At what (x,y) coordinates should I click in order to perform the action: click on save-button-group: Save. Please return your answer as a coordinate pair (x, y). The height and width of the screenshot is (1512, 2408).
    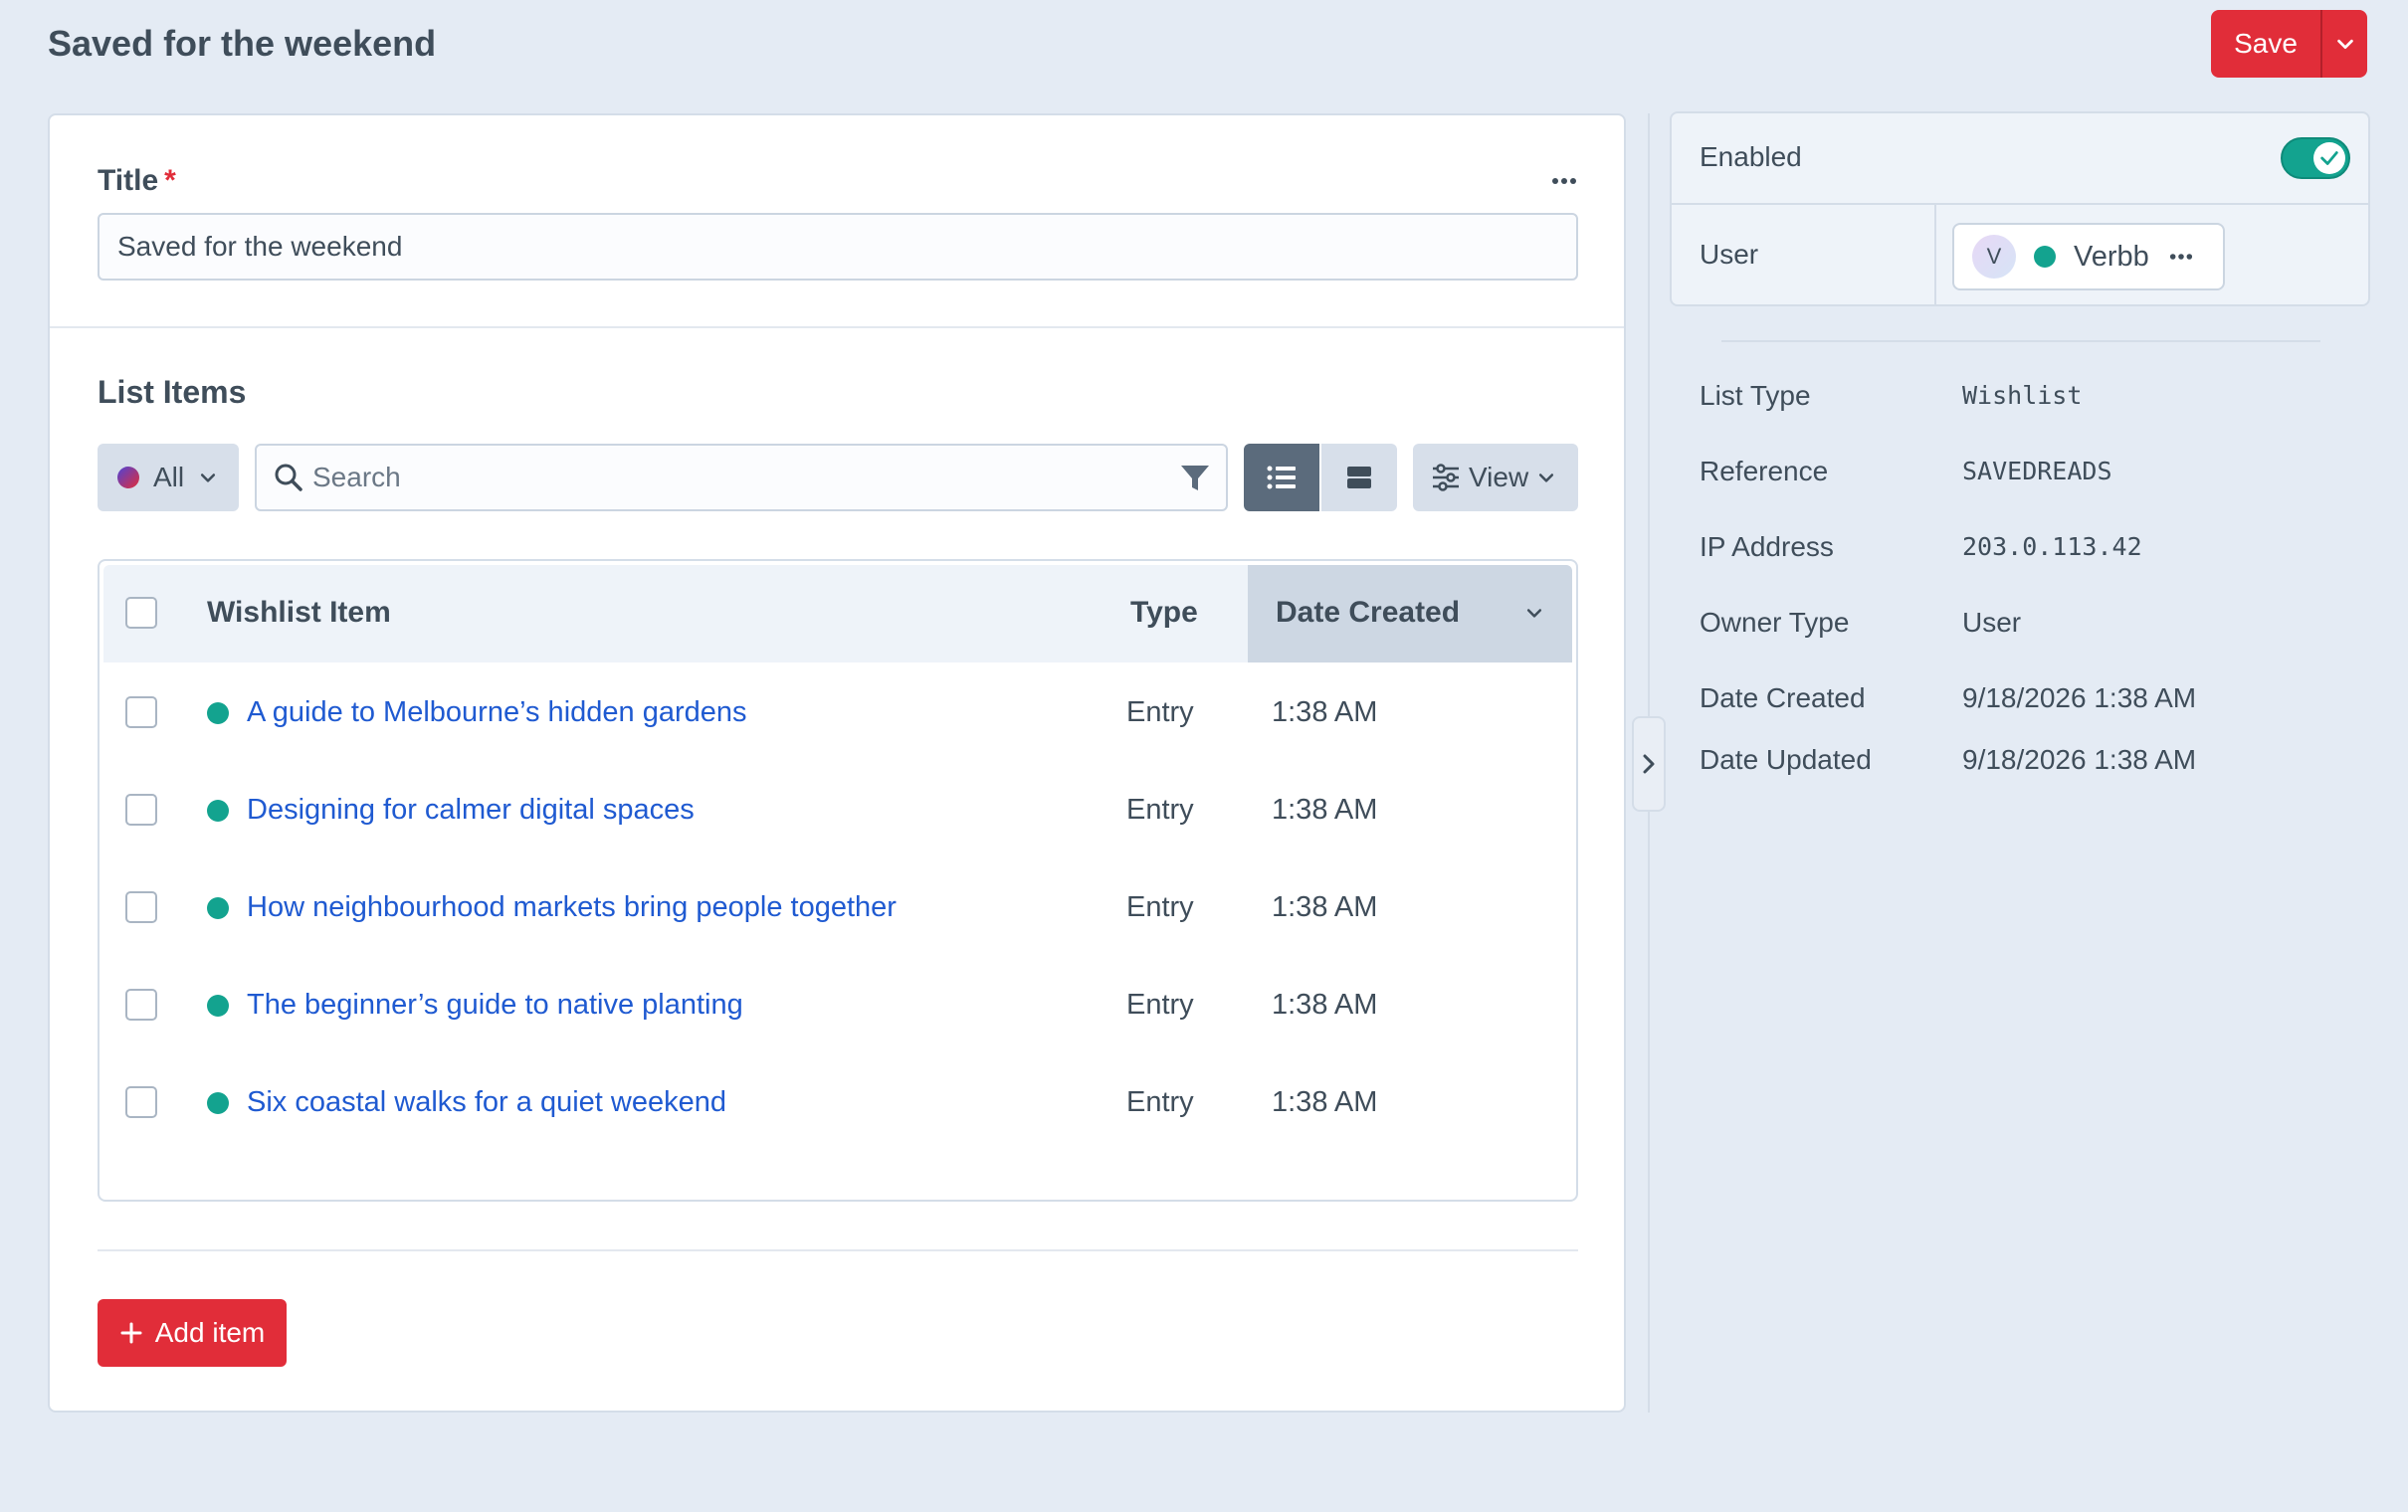
    Looking at the image, I should click on (2289, 44).